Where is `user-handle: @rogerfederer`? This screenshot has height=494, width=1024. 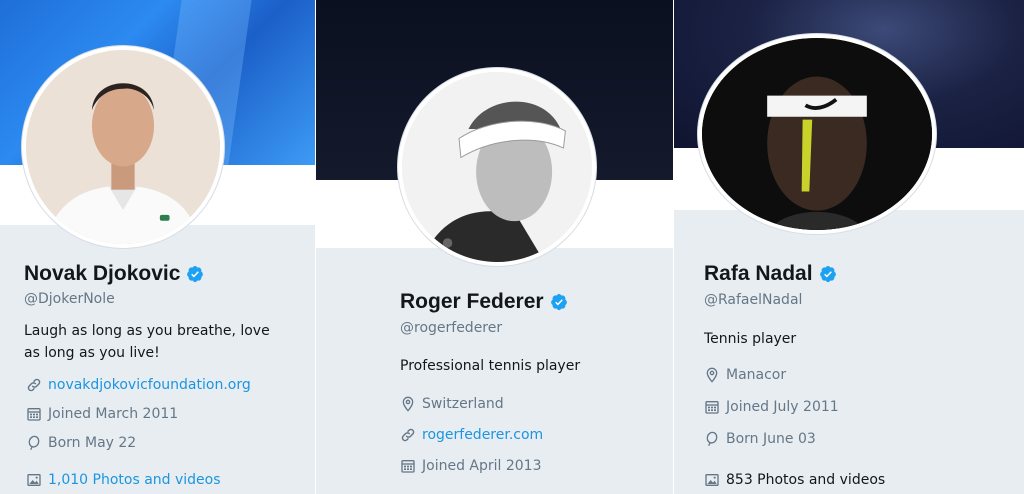
user-handle: @rogerfederer is located at coordinates (451, 328).